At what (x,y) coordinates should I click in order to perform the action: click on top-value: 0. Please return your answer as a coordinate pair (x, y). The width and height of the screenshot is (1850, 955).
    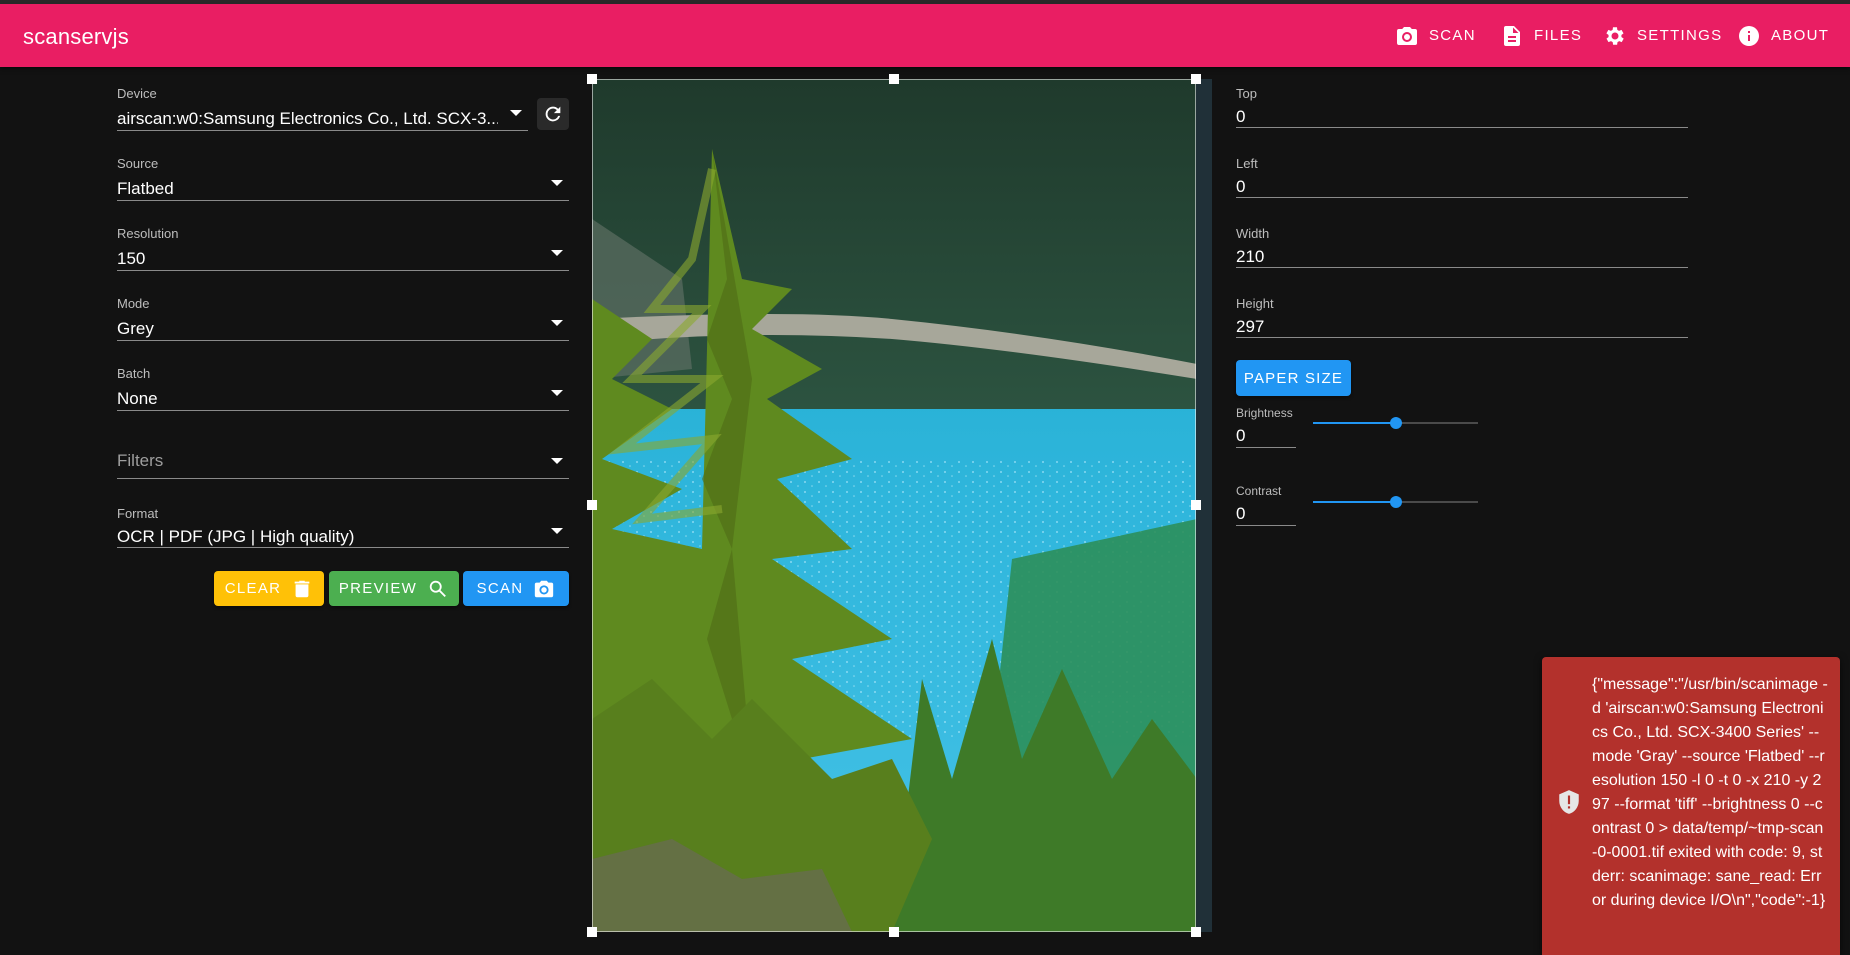
    Looking at the image, I should click on (1241, 116).